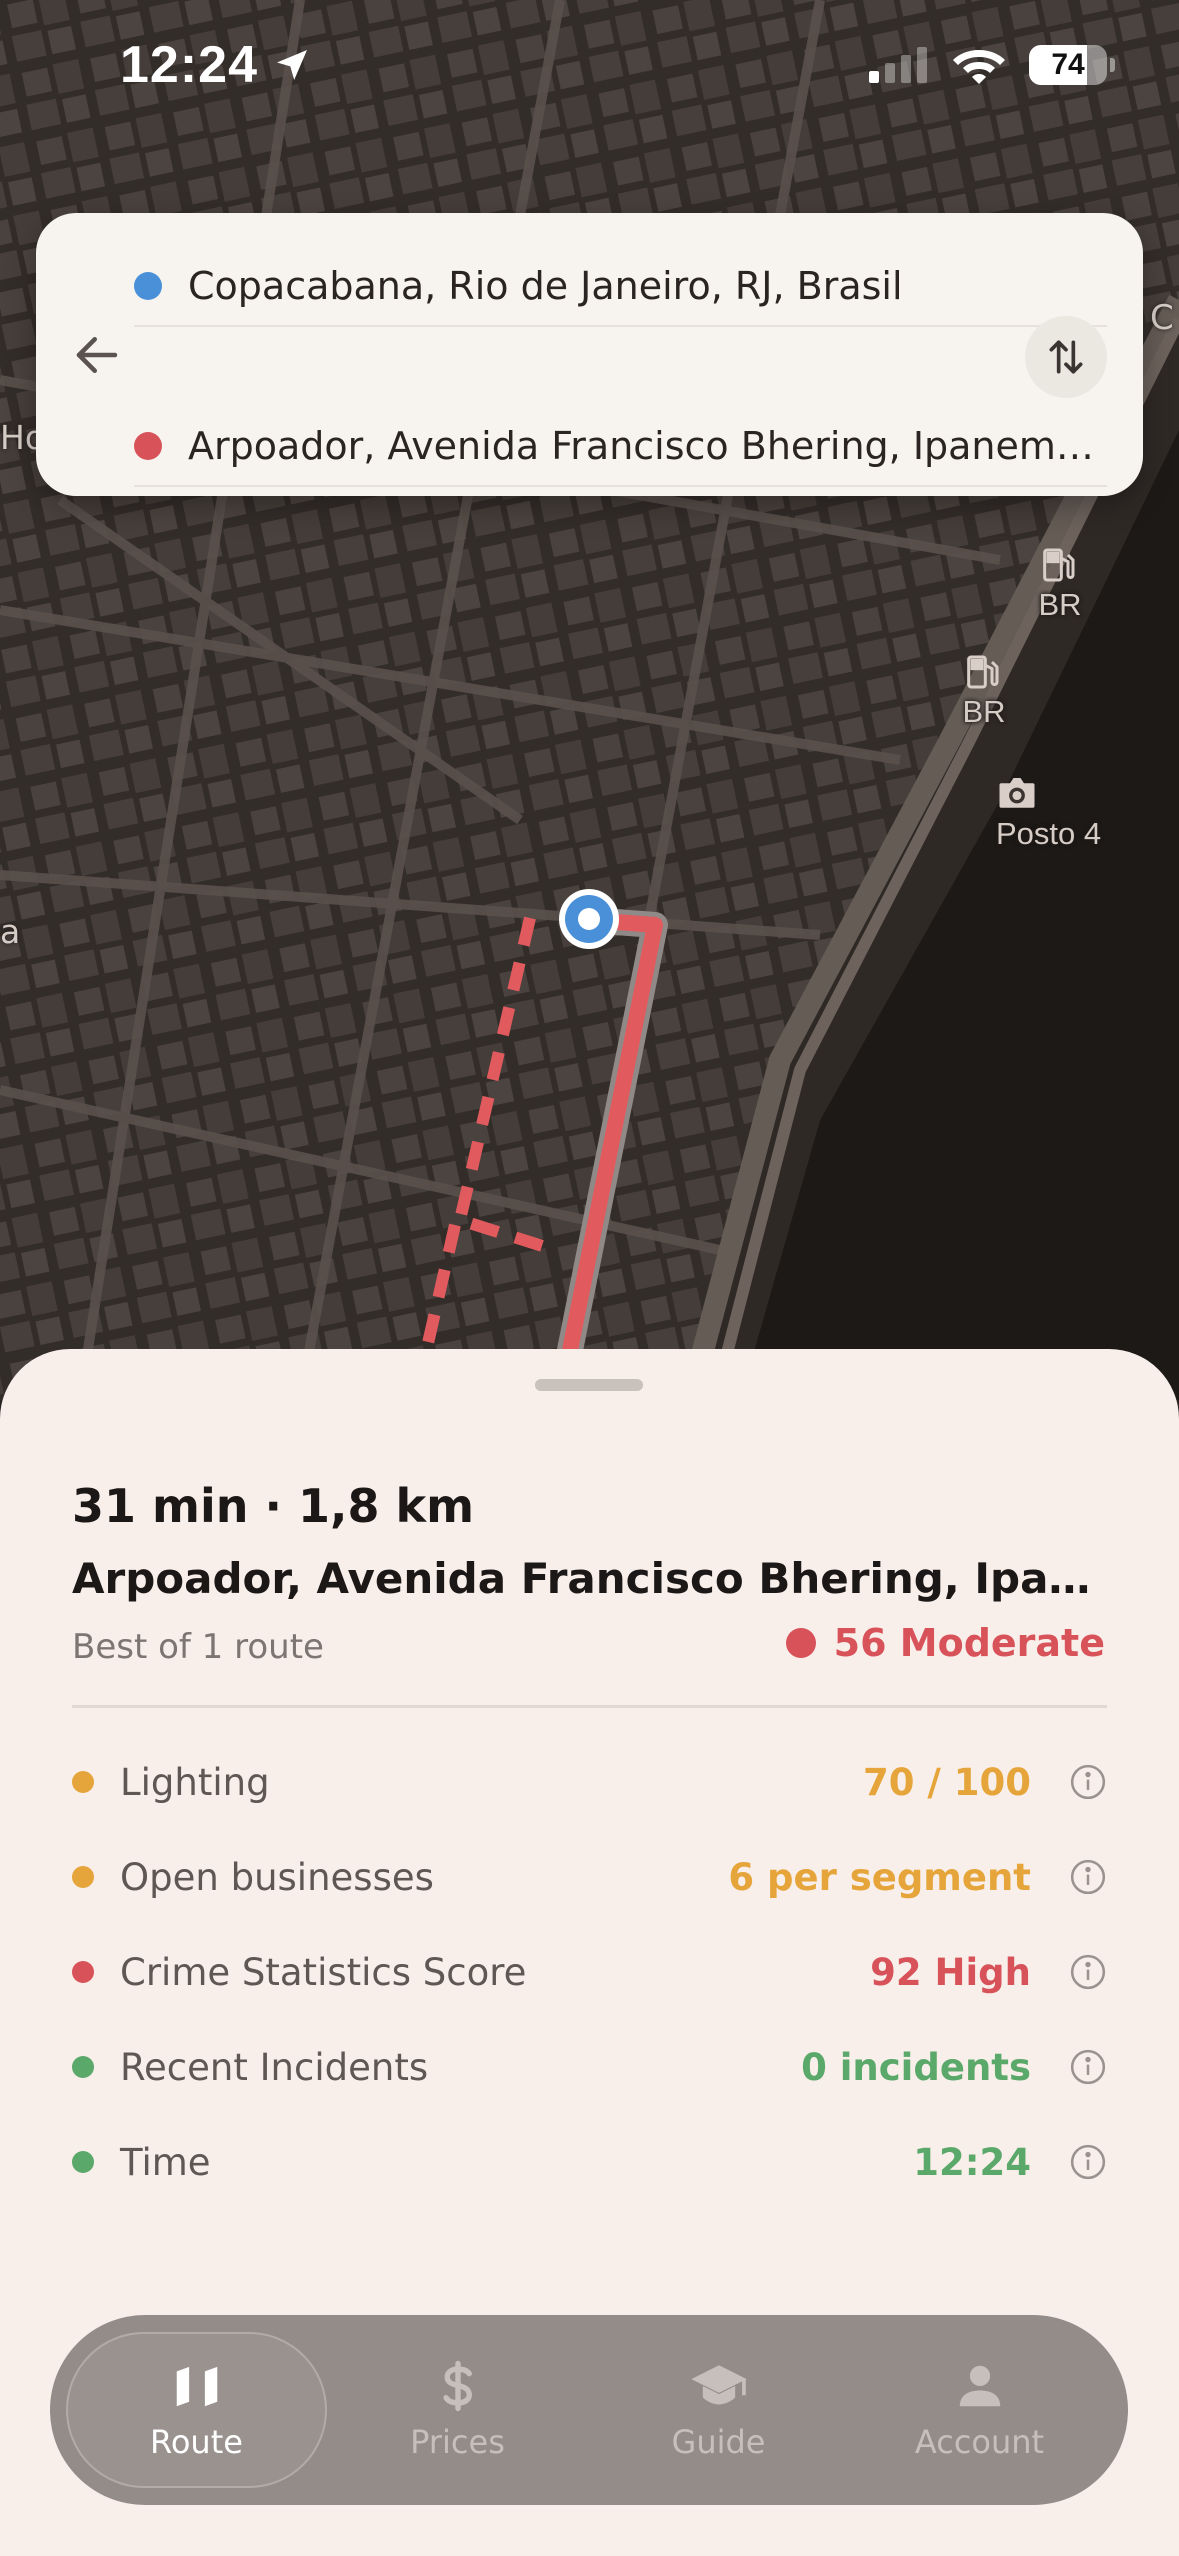 The height and width of the screenshot is (2556, 1179). I want to click on metric-value: 12:24, so click(972, 2162).